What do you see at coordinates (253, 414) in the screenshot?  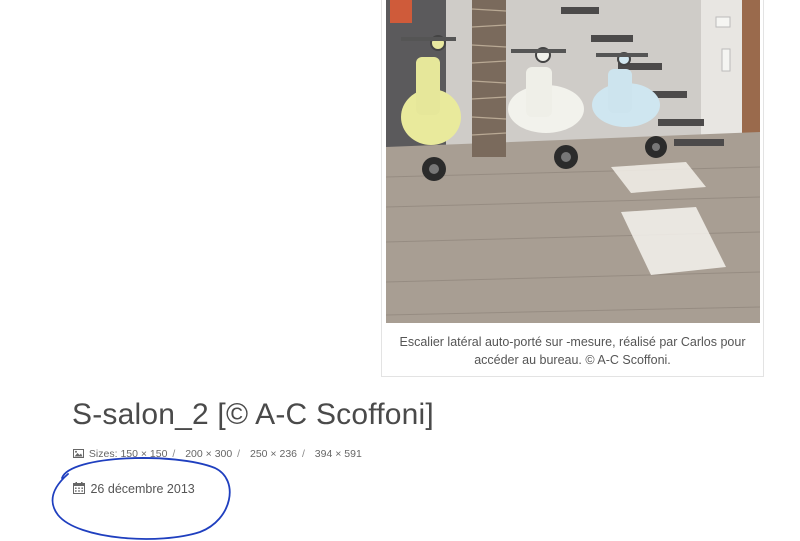 I see `page-title: S-salon_2 [© A-C Scoffoni]` at bounding box center [253, 414].